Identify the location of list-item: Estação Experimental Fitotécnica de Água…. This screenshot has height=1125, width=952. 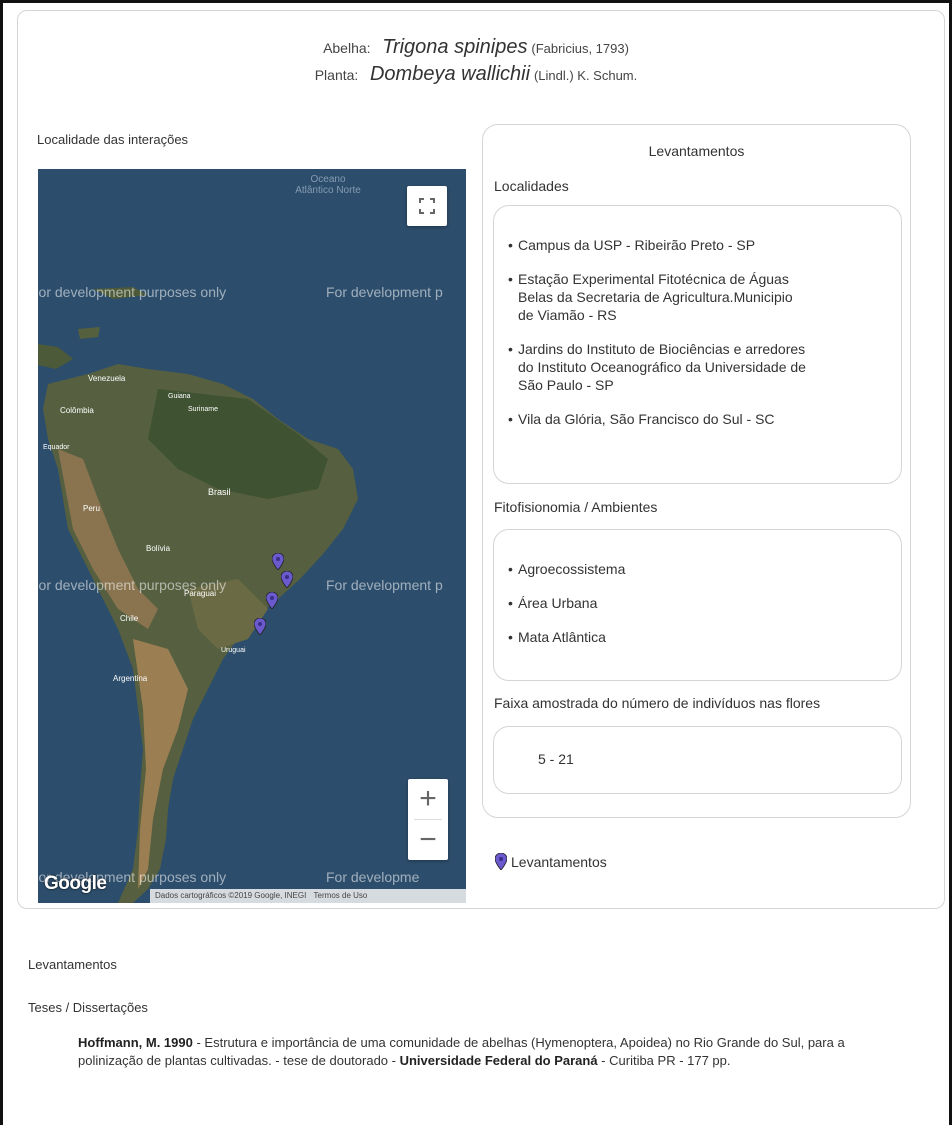
(658, 297).